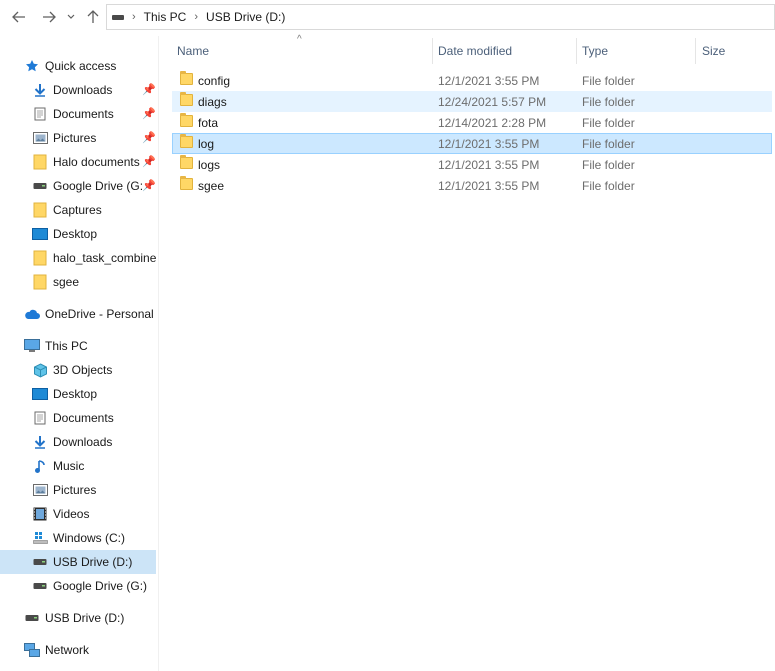 This screenshot has width=775, height=671. I want to click on sidebar-item-label: Videos, so click(71, 514).